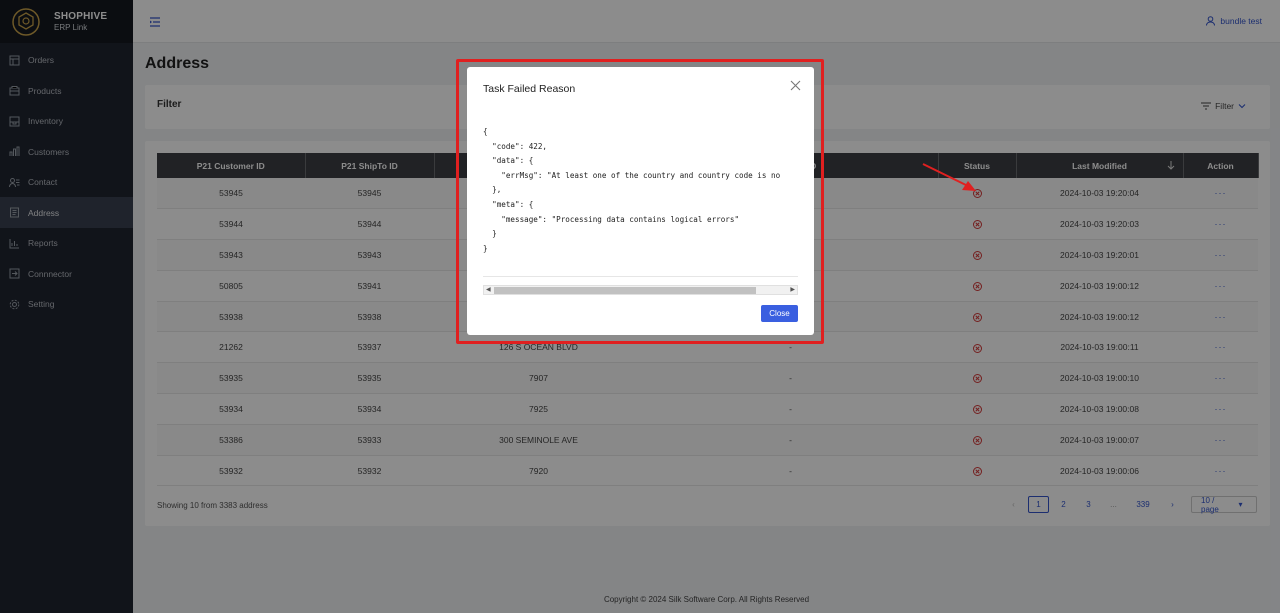  What do you see at coordinates (640, 201) in the screenshot?
I see `annotation-highlight-box` at bounding box center [640, 201].